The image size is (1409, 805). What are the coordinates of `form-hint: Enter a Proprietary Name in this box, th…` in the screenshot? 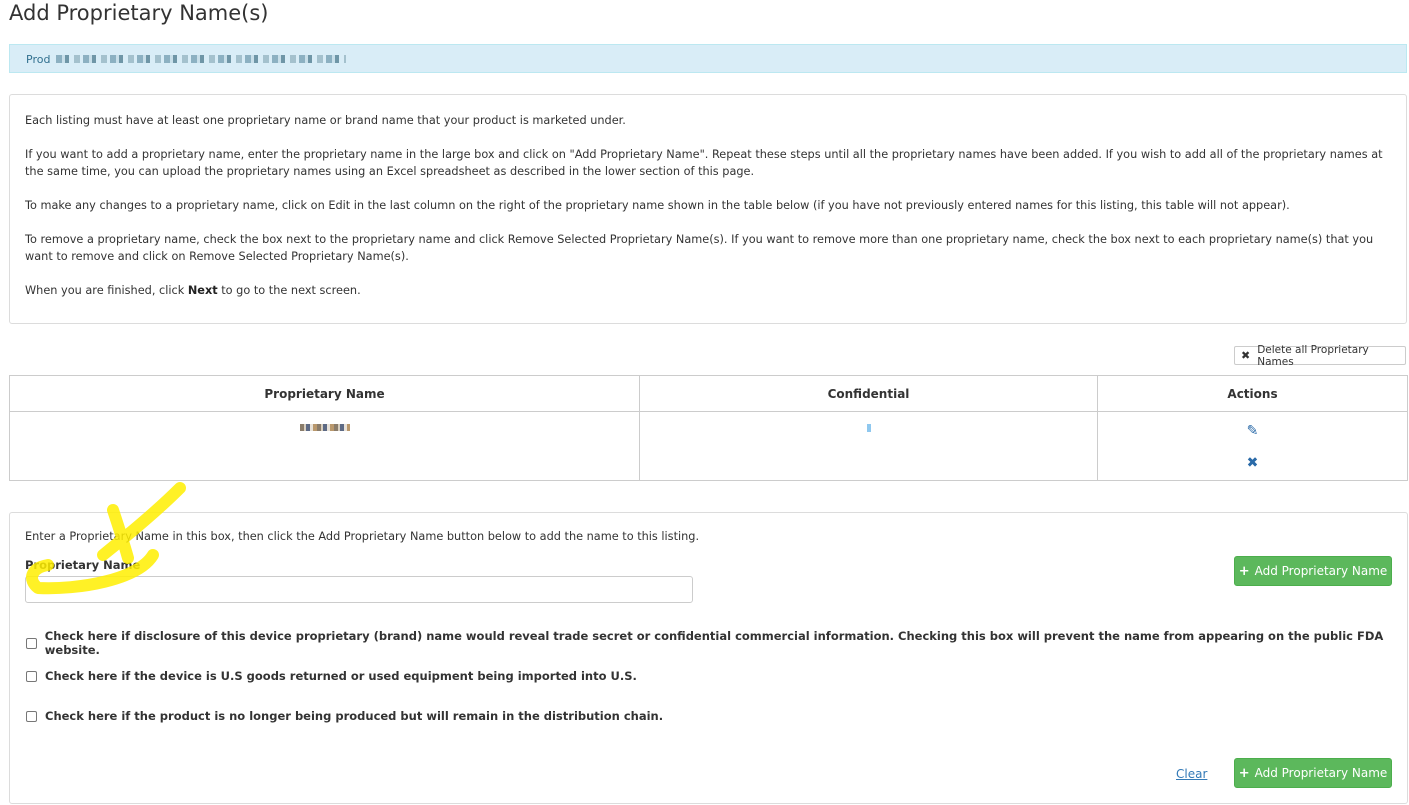 It's located at (362, 536).